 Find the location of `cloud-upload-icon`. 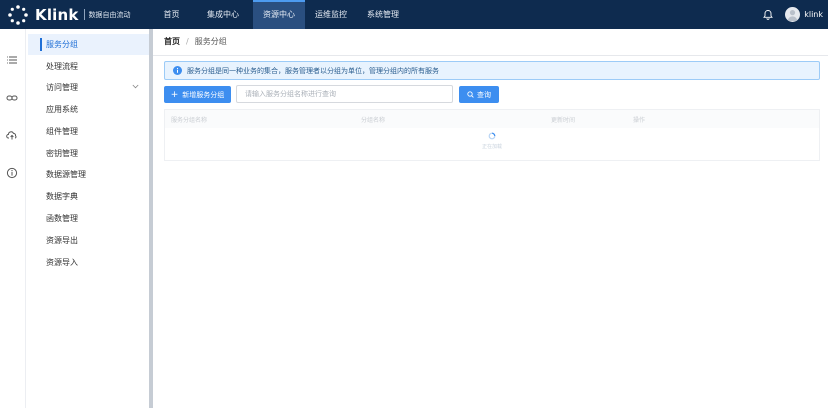

cloud-upload-icon is located at coordinates (12, 135).